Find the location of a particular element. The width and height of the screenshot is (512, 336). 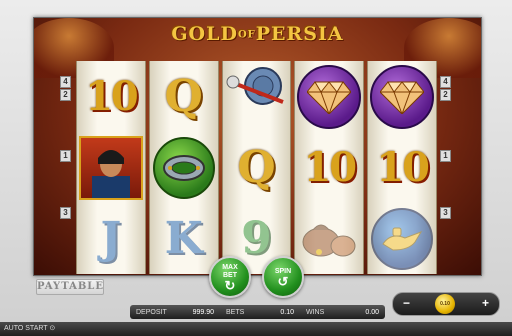

stake-slider: − 0.10 + is located at coordinates (446, 304).